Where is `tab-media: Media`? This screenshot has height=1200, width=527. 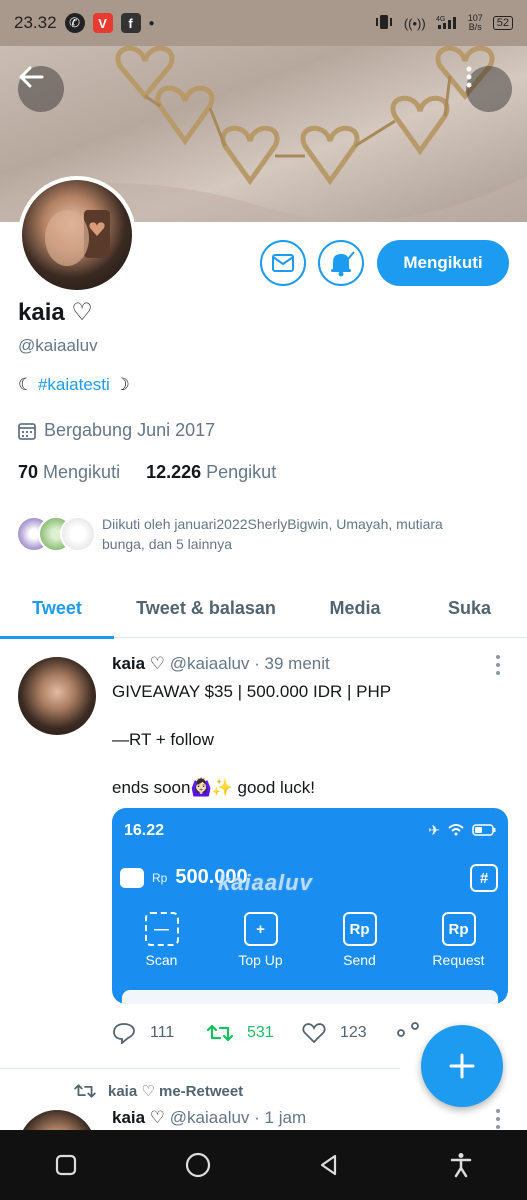
tab-media: Media is located at coordinates (355, 608).